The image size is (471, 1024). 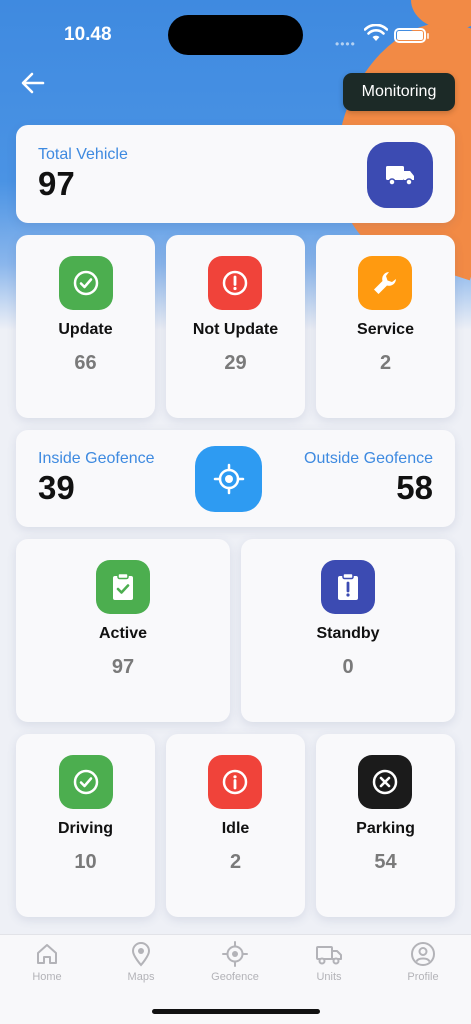 I want to click on parking-tile: Parking 54, so click(x=385, y=825).